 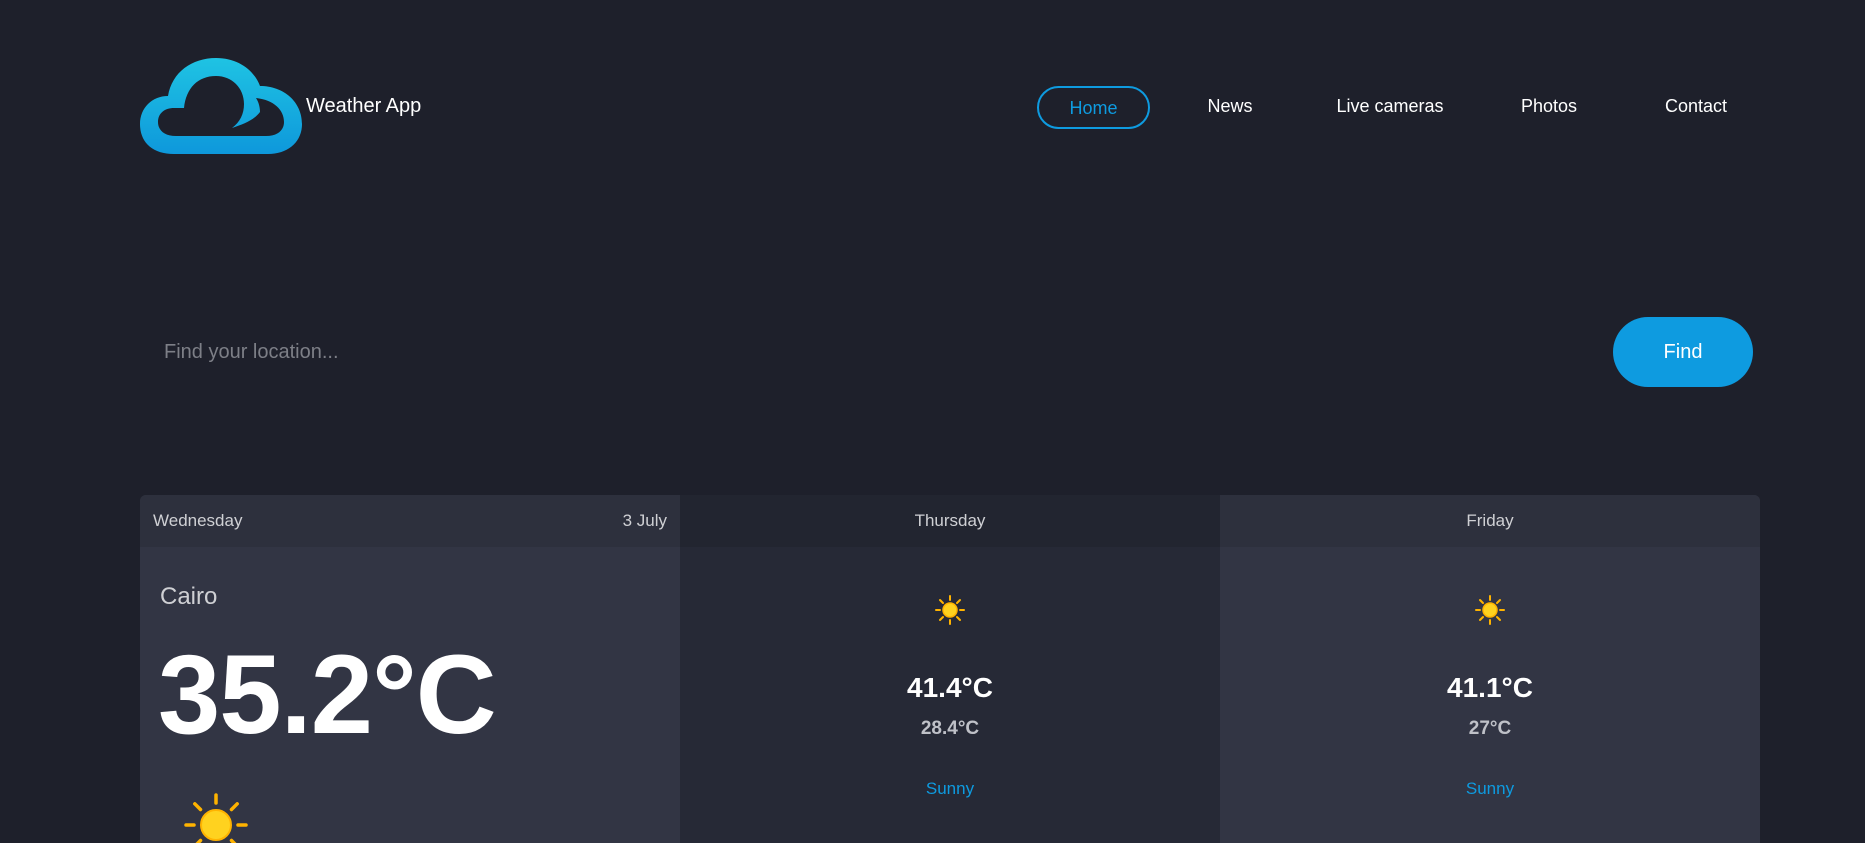 I want to click on app-title: Weather App, so click(x=364, y=106).